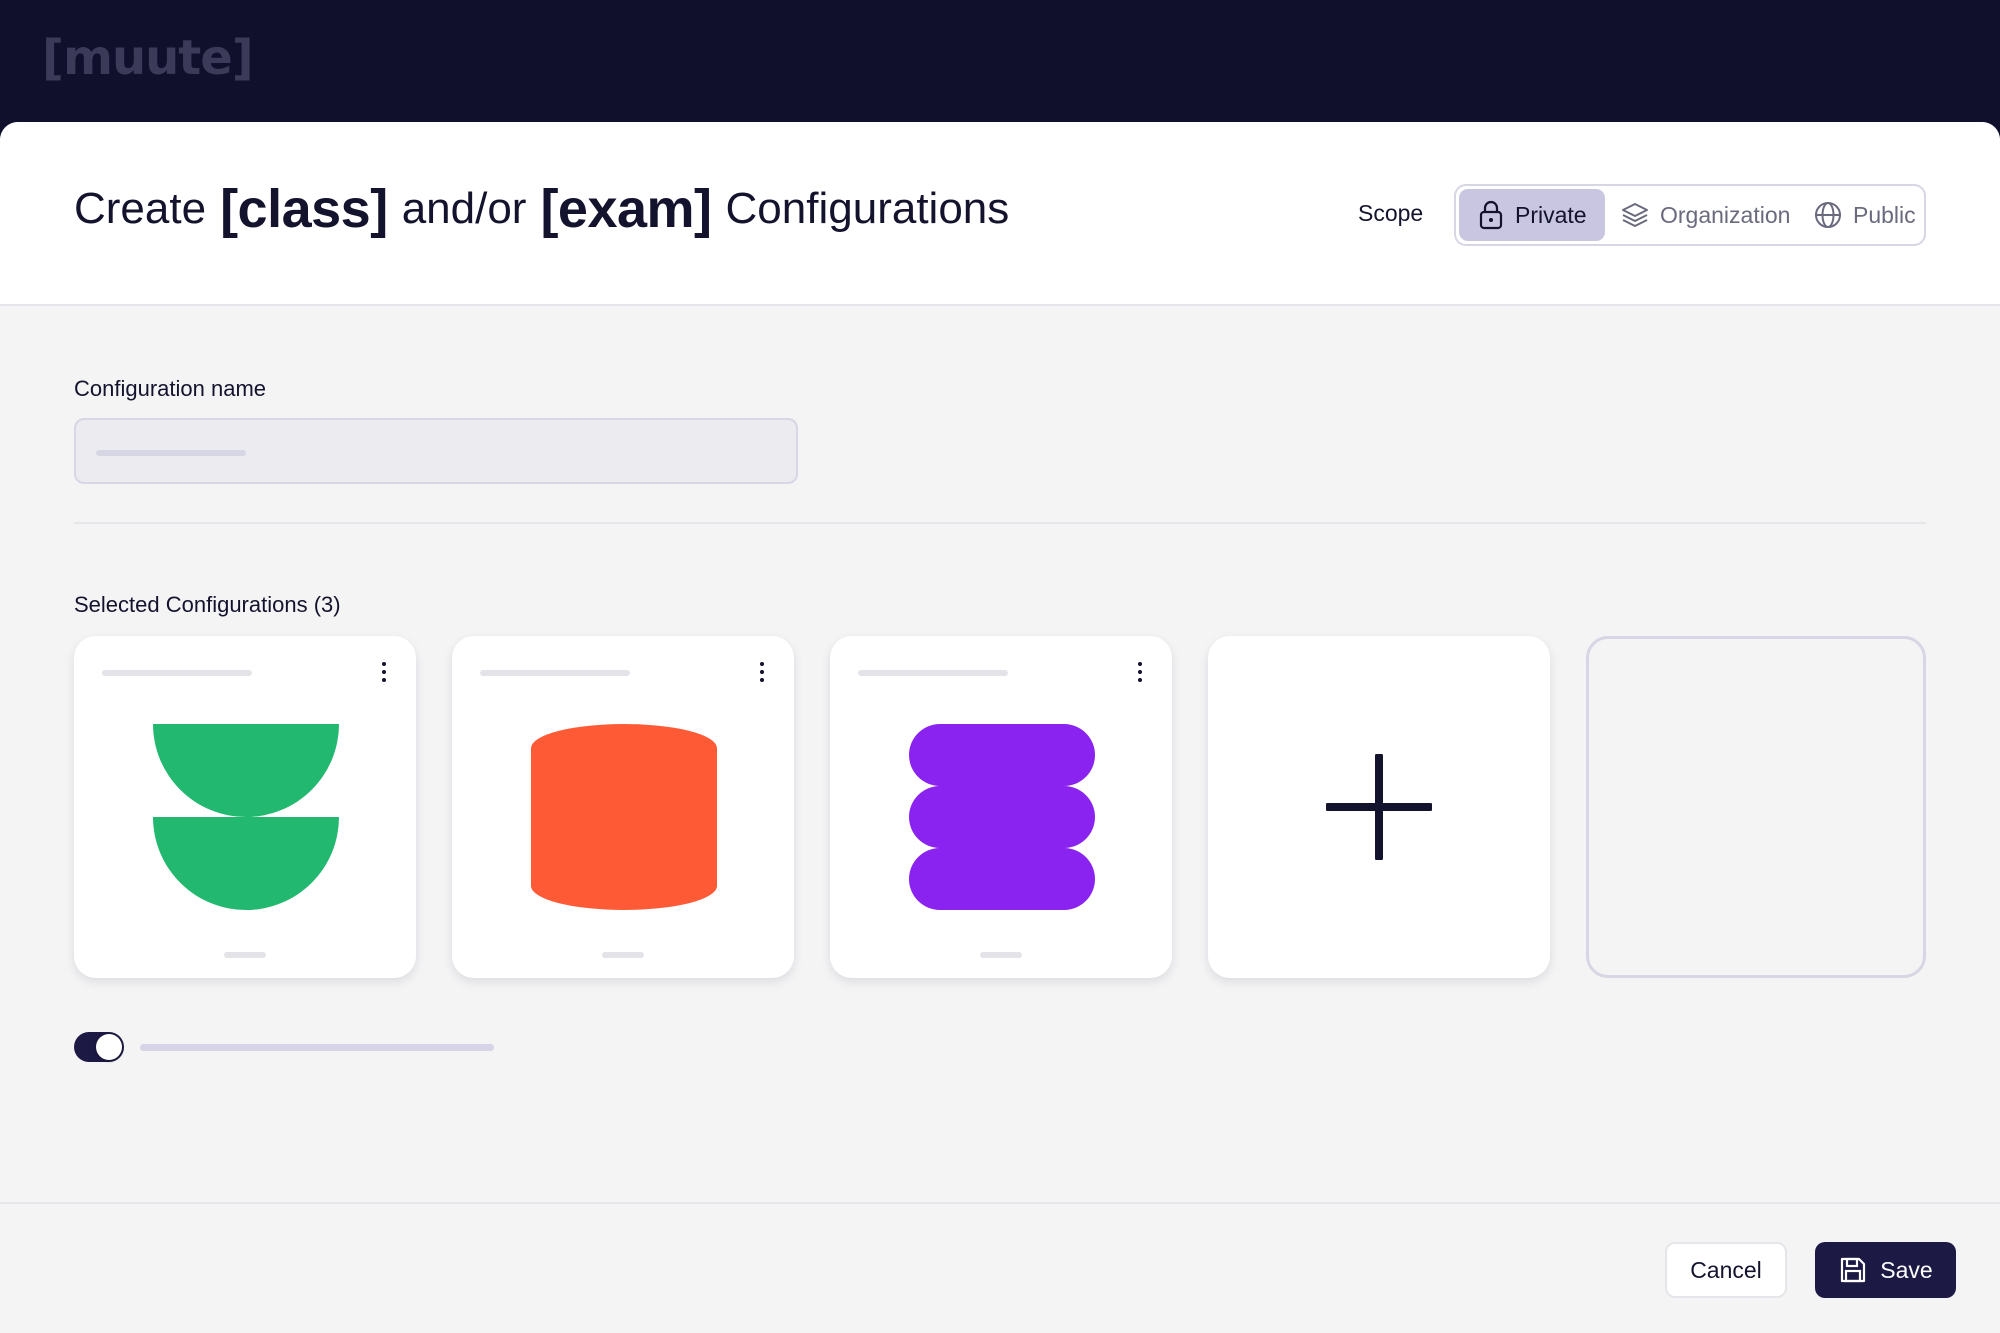 The image size is (2000, 1333). Describe the element at coordinates (436, 451) in the screenshot. I see `configuration-name-input` at that location.